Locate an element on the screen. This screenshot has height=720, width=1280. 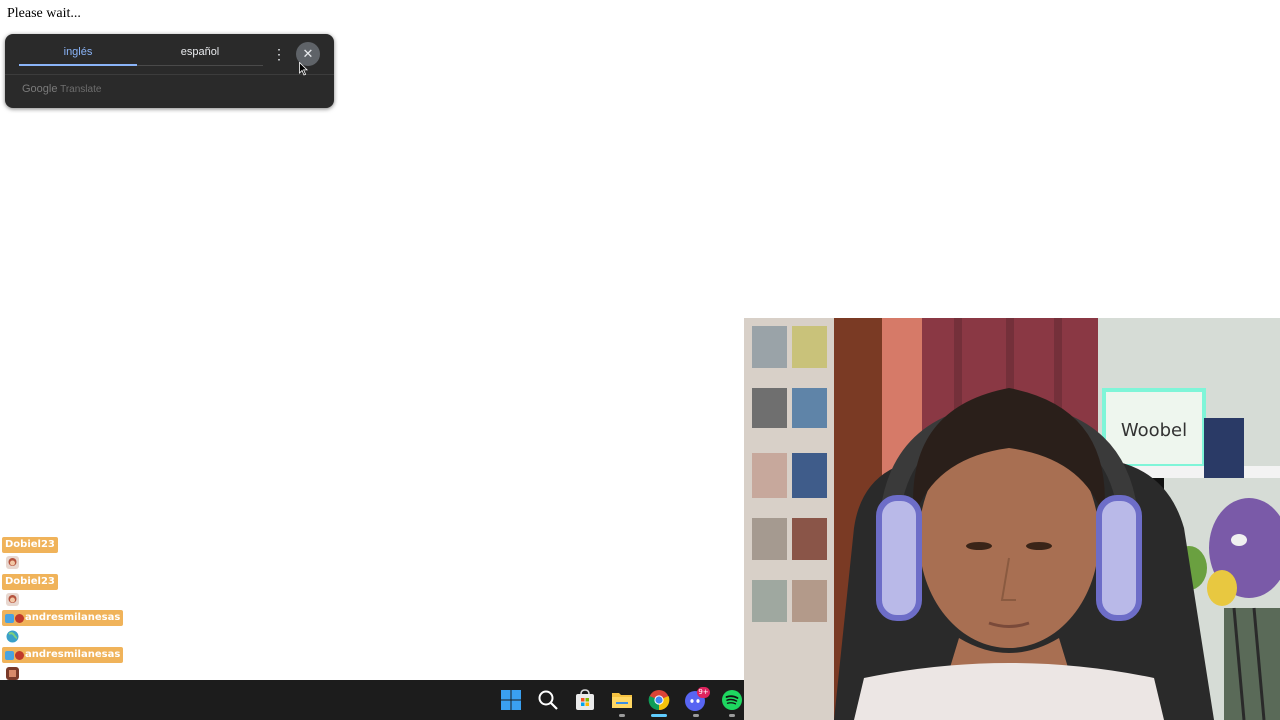
active-indicator is located at coordinates (659, 715).